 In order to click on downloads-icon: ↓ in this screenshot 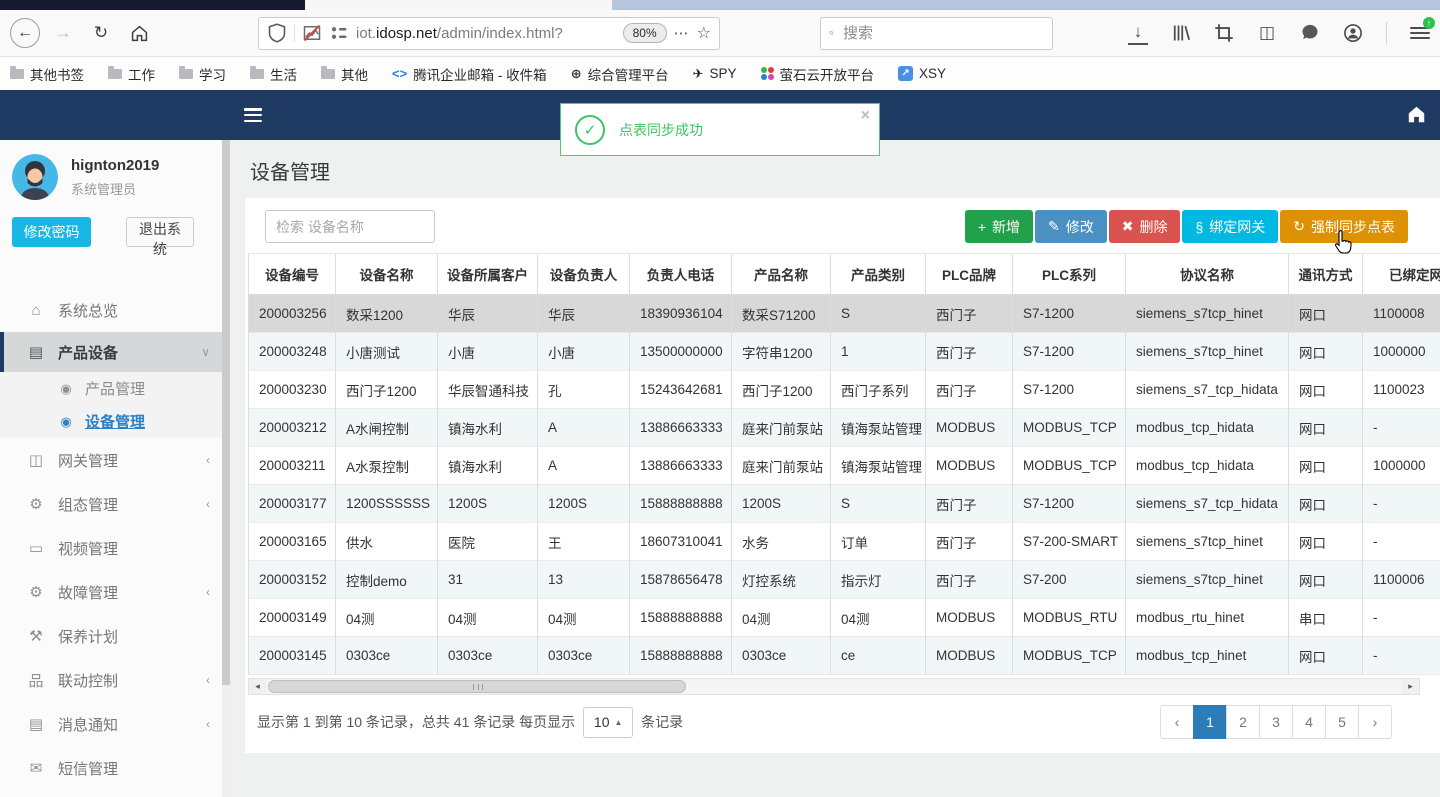, I will do `click(1138, 33)`.